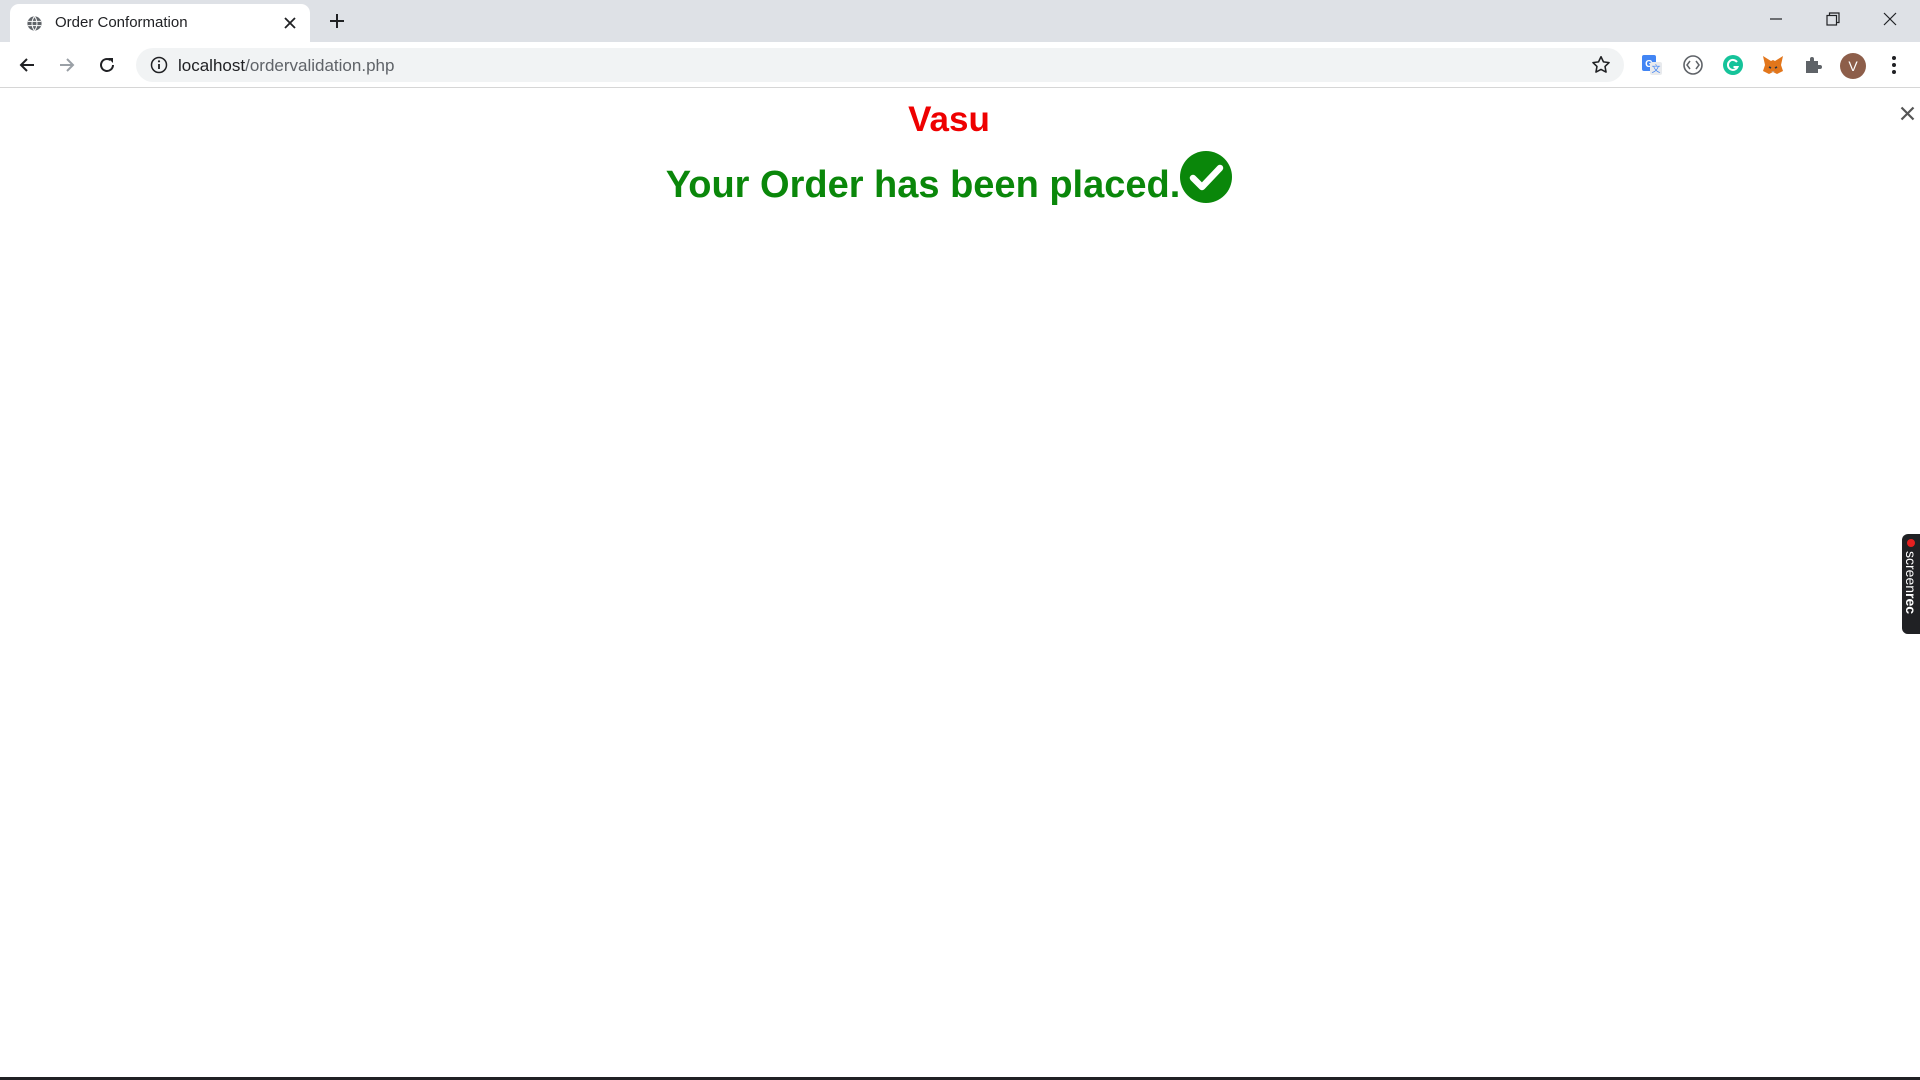 Image resolution: width=1920 pixels, height=1080 pixels. I want to click on forward-icon, so click(67, 65).